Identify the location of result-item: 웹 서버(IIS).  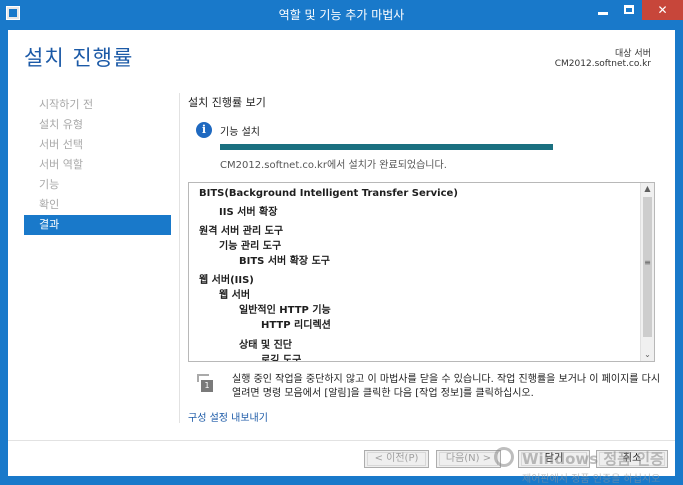
(226, 280).